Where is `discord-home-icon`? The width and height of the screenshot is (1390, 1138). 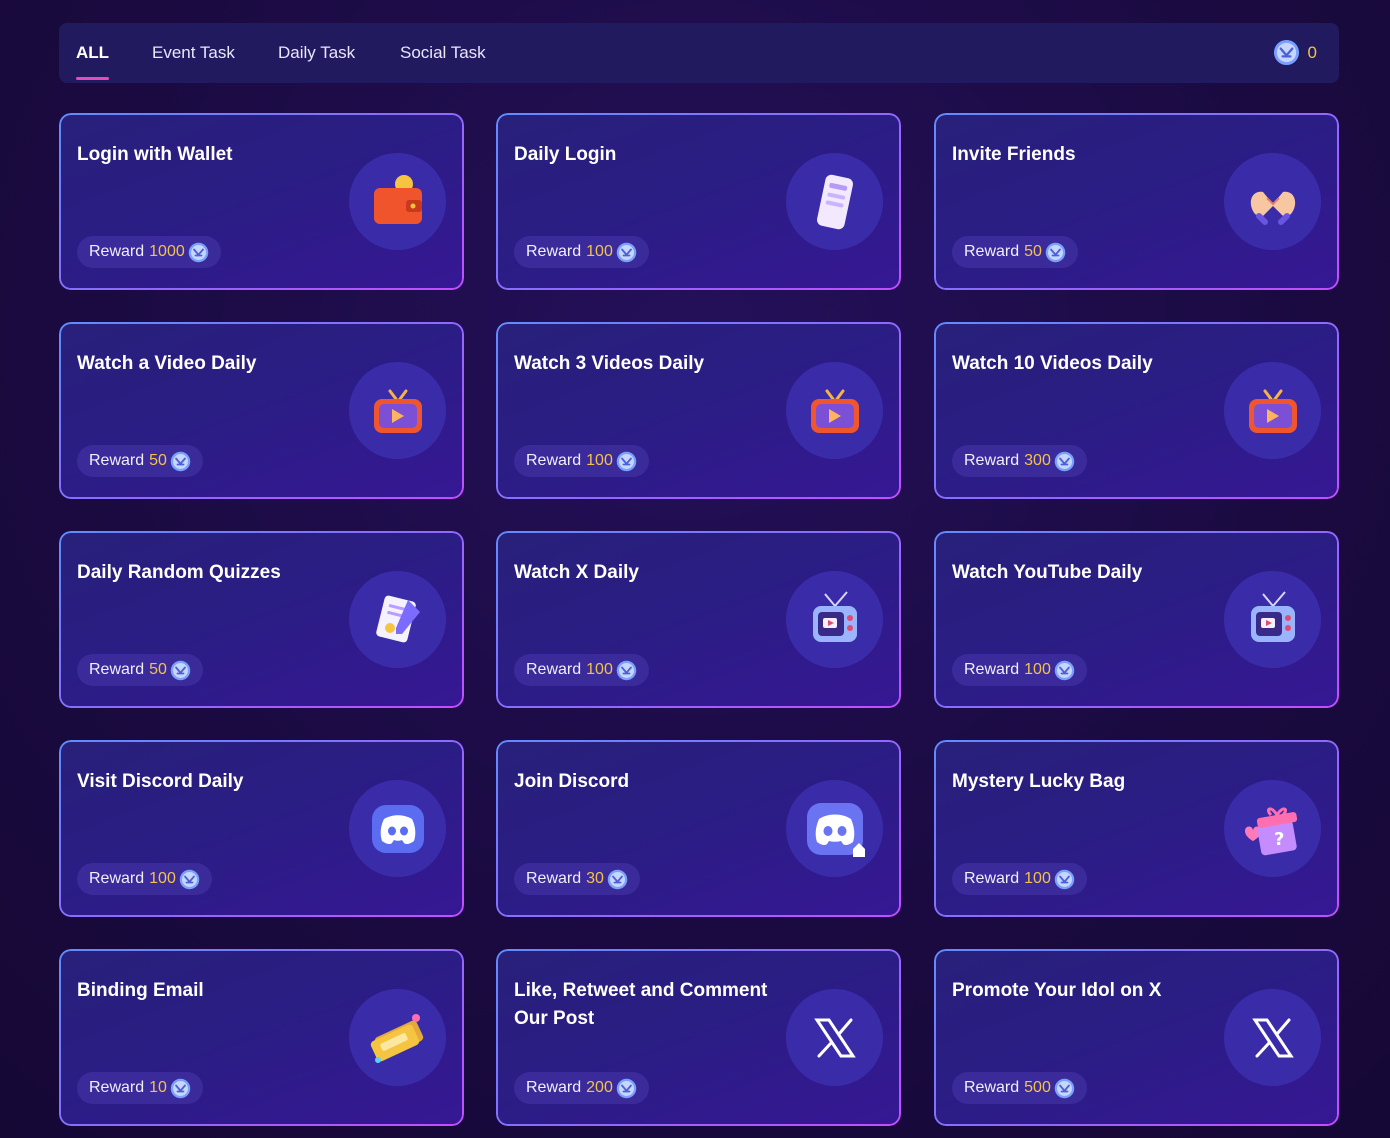 discord-home-icon is located at coordinates (834, 828).